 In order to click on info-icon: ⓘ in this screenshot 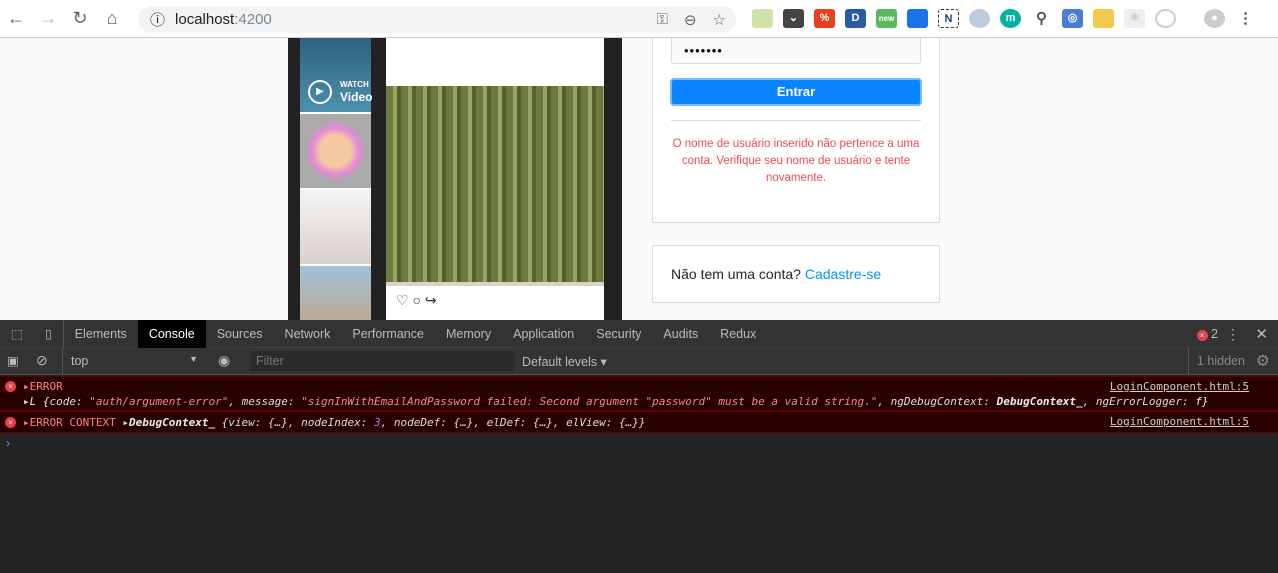, I will do `click(157, 19)`.